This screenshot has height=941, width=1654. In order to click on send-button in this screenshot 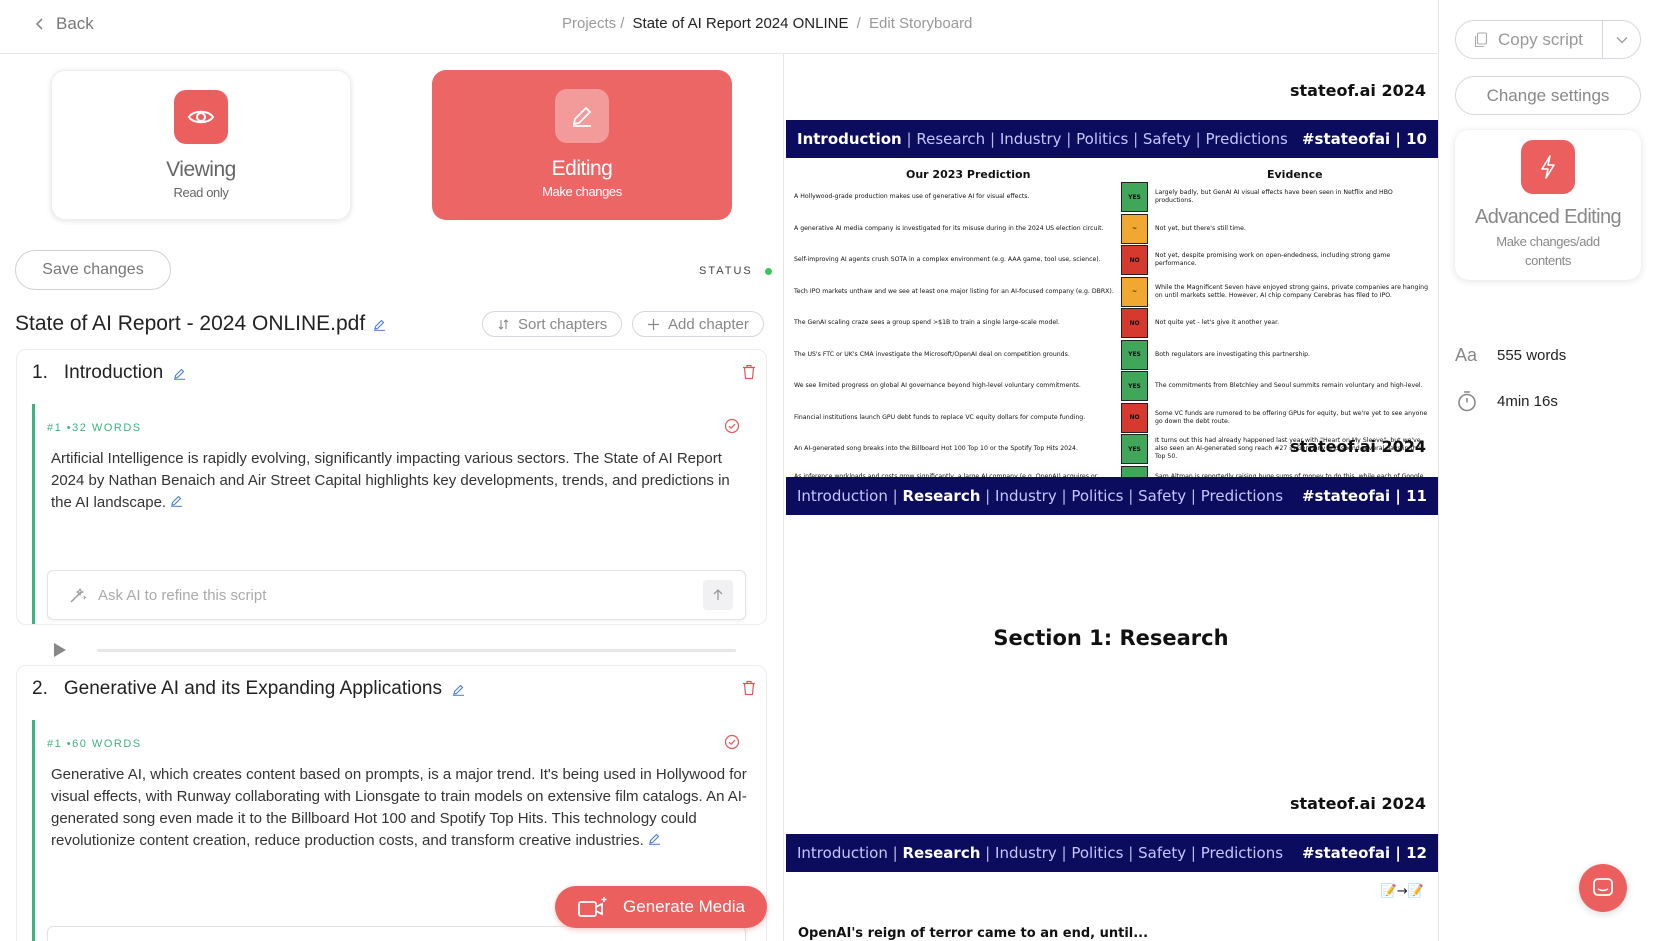, I will do `click(718, 595)`.